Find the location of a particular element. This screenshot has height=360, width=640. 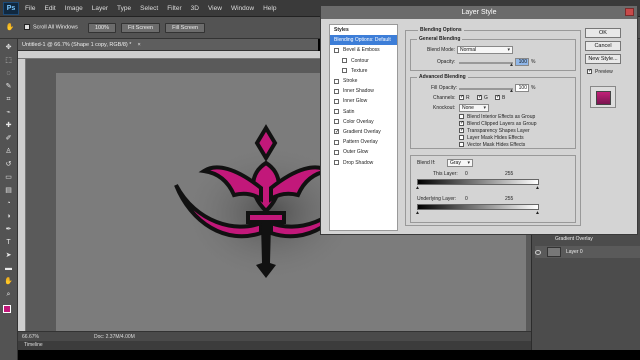

channel-g-checkbox is located at coordinates (479, 97).